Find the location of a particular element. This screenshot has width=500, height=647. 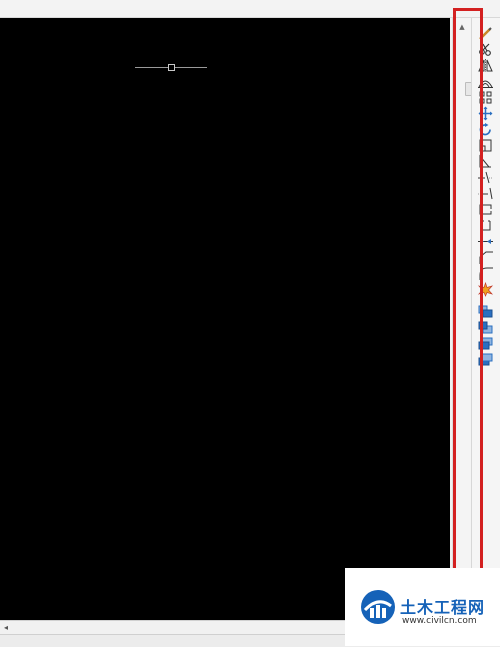

watermark-url: www.civilcn.com is located at coordinates (439, 621).